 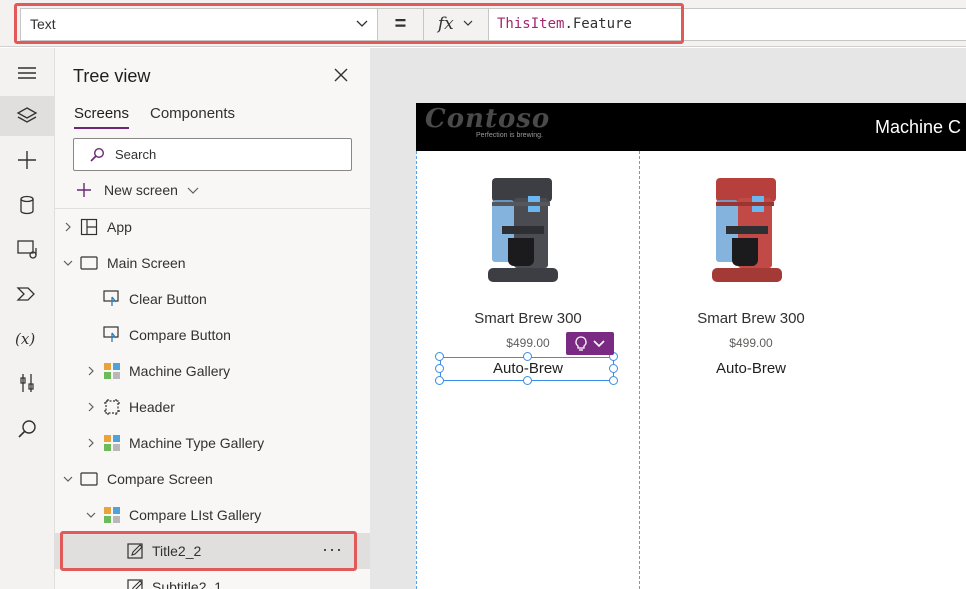 I want to click on new-screen-button: New screen, so click(x=138, y=190).